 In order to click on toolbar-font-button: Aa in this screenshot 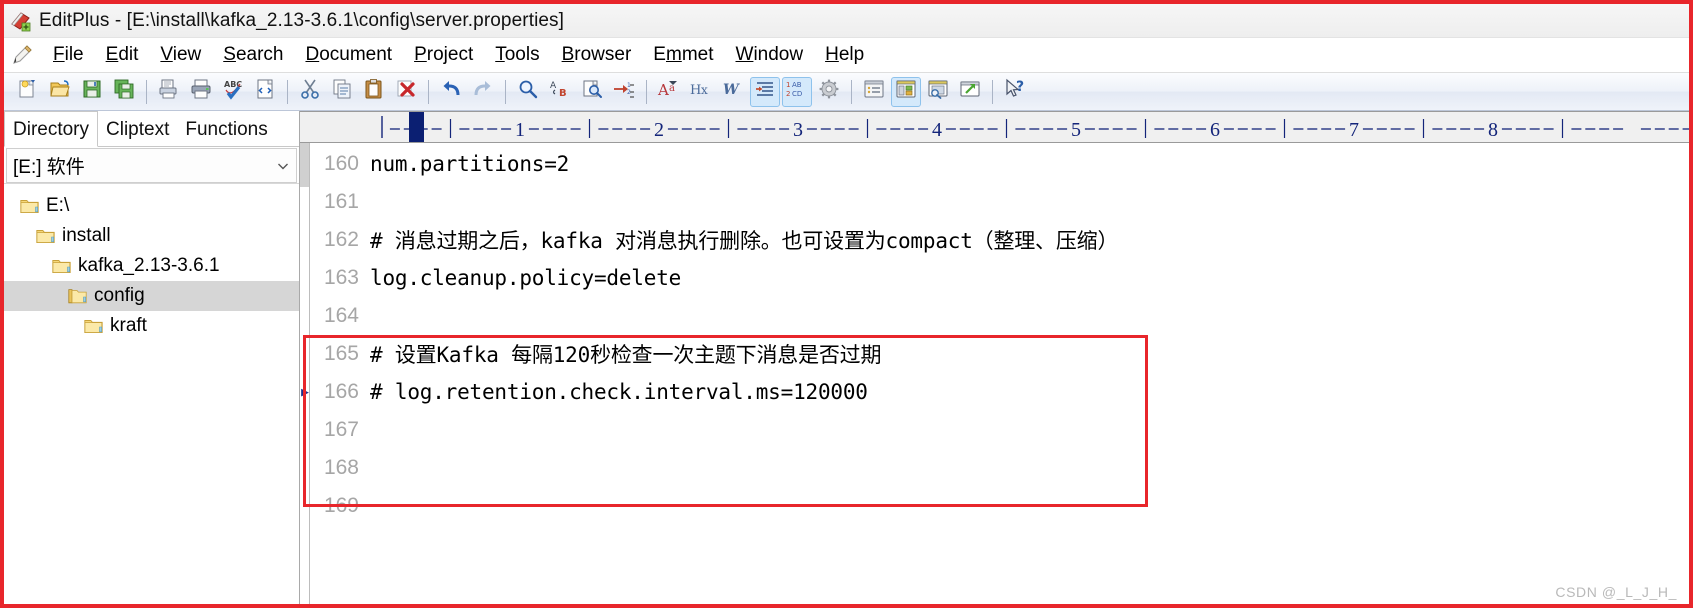, I will do `click(669, 92)`.